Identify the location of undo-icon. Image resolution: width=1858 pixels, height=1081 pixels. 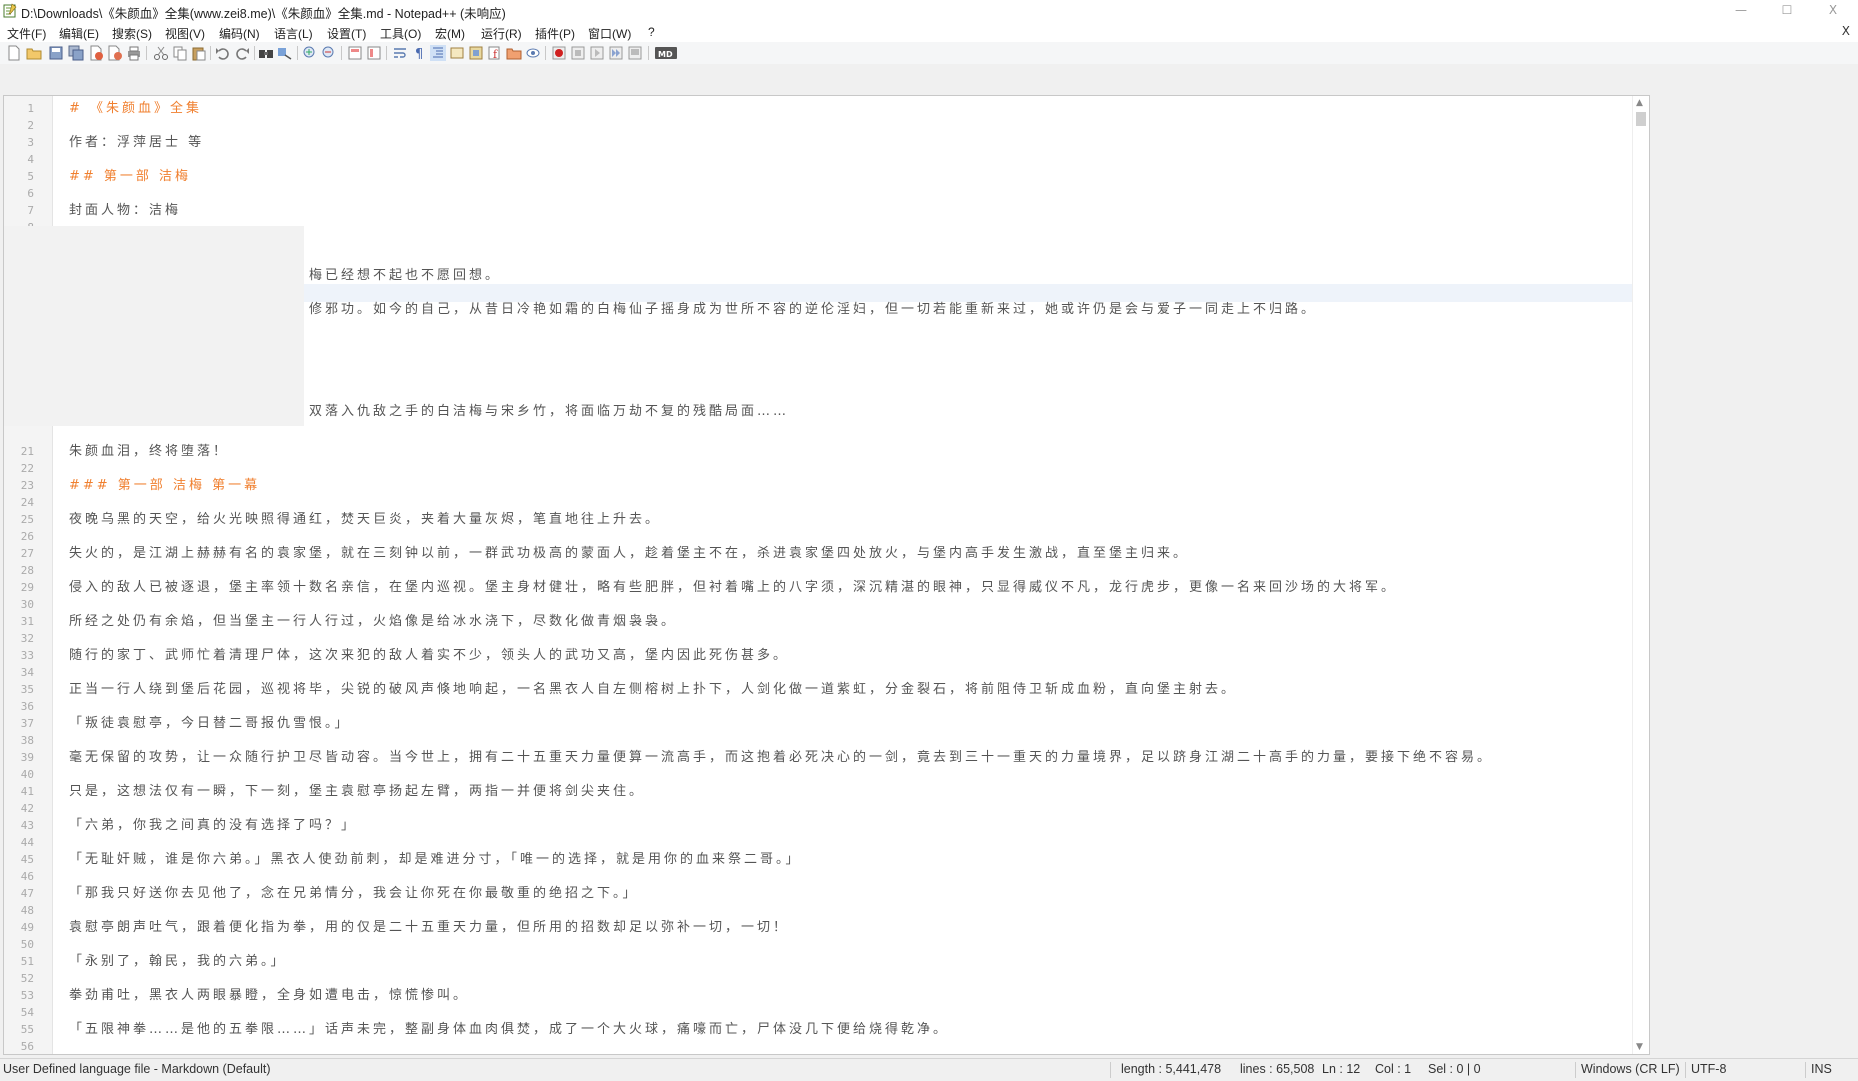
(223, 53).